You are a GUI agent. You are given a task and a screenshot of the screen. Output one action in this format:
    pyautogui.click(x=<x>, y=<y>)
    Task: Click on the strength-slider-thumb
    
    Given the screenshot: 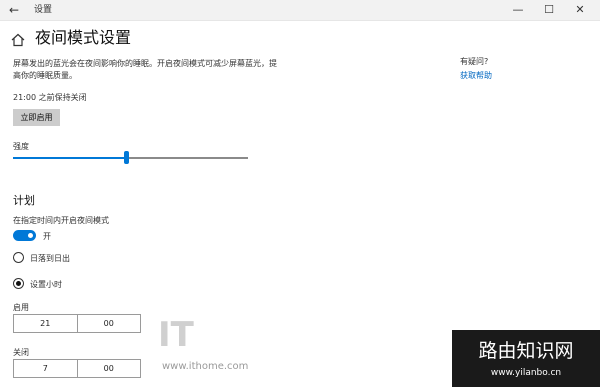 What is the action you would take?
    pyautogui.click(x=126, y=157)
    